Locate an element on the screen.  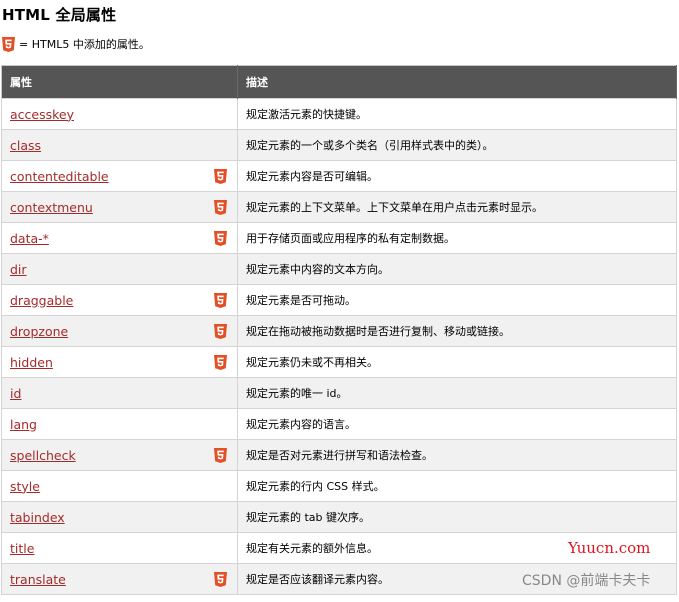
attribute-link: dropzone is located at coordinates (39, 331).